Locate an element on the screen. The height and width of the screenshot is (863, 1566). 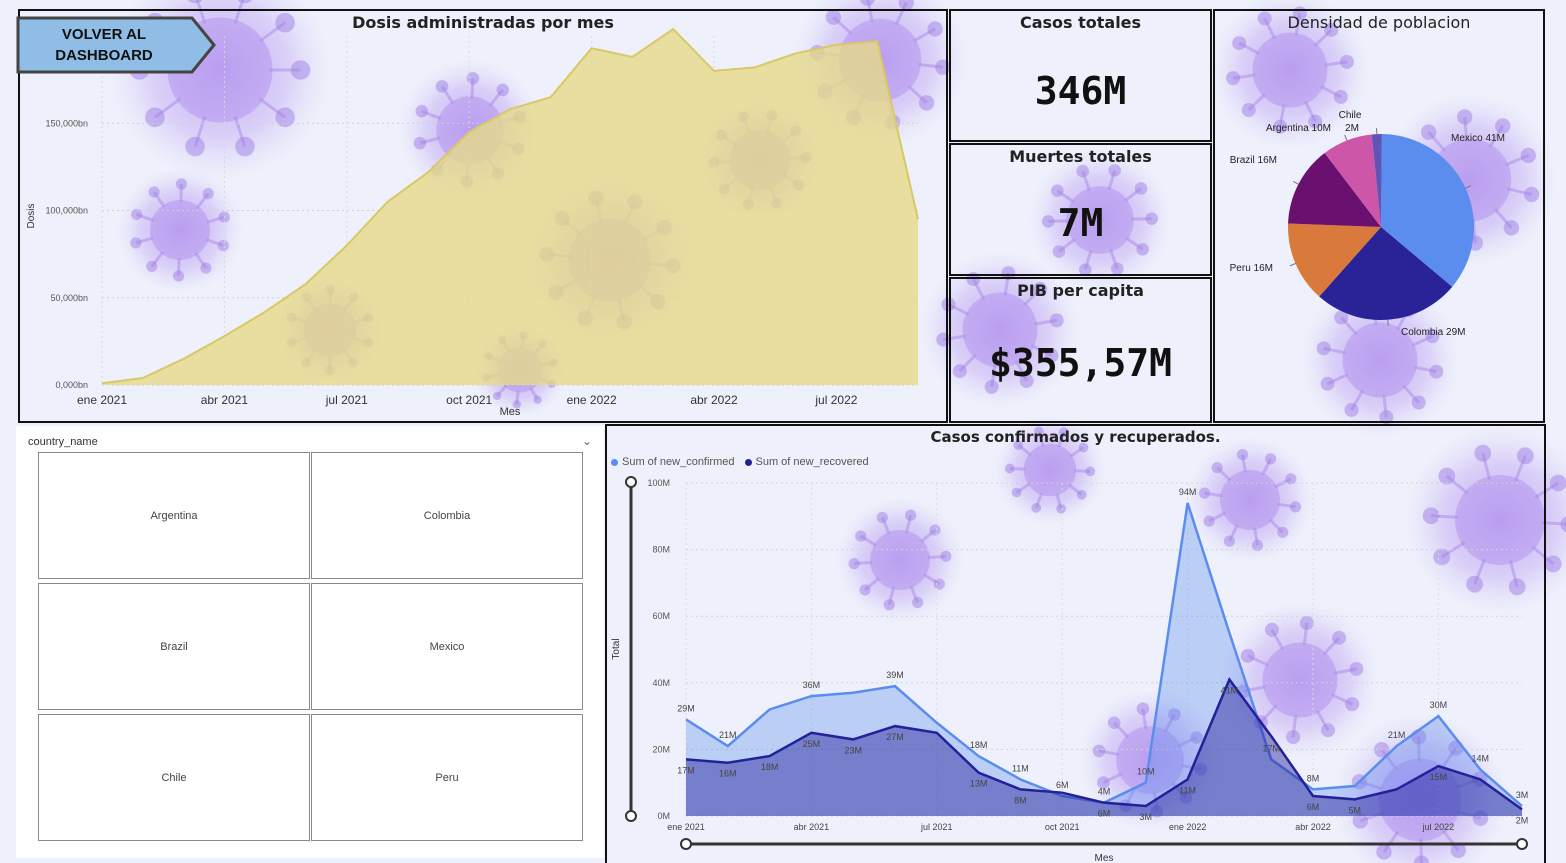
dosis-x-tick: abr 2021 is located at coordinates (225, 400).